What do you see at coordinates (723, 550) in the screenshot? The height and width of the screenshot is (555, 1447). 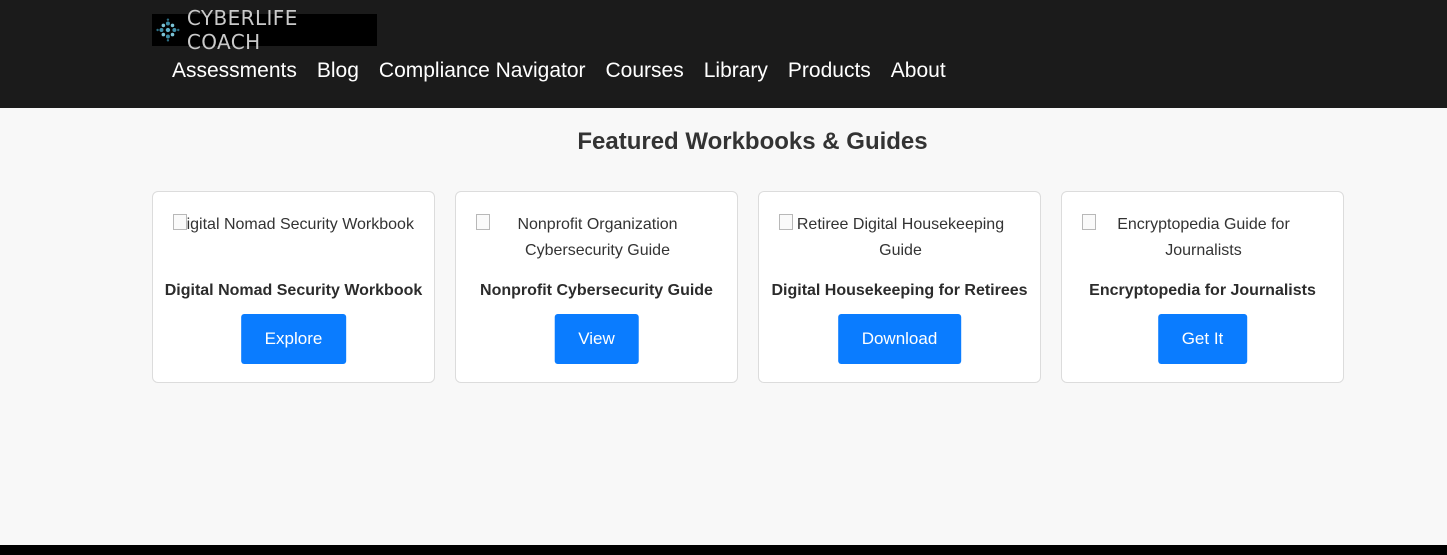 I see `site-footer` at bounding box center [723, 550].